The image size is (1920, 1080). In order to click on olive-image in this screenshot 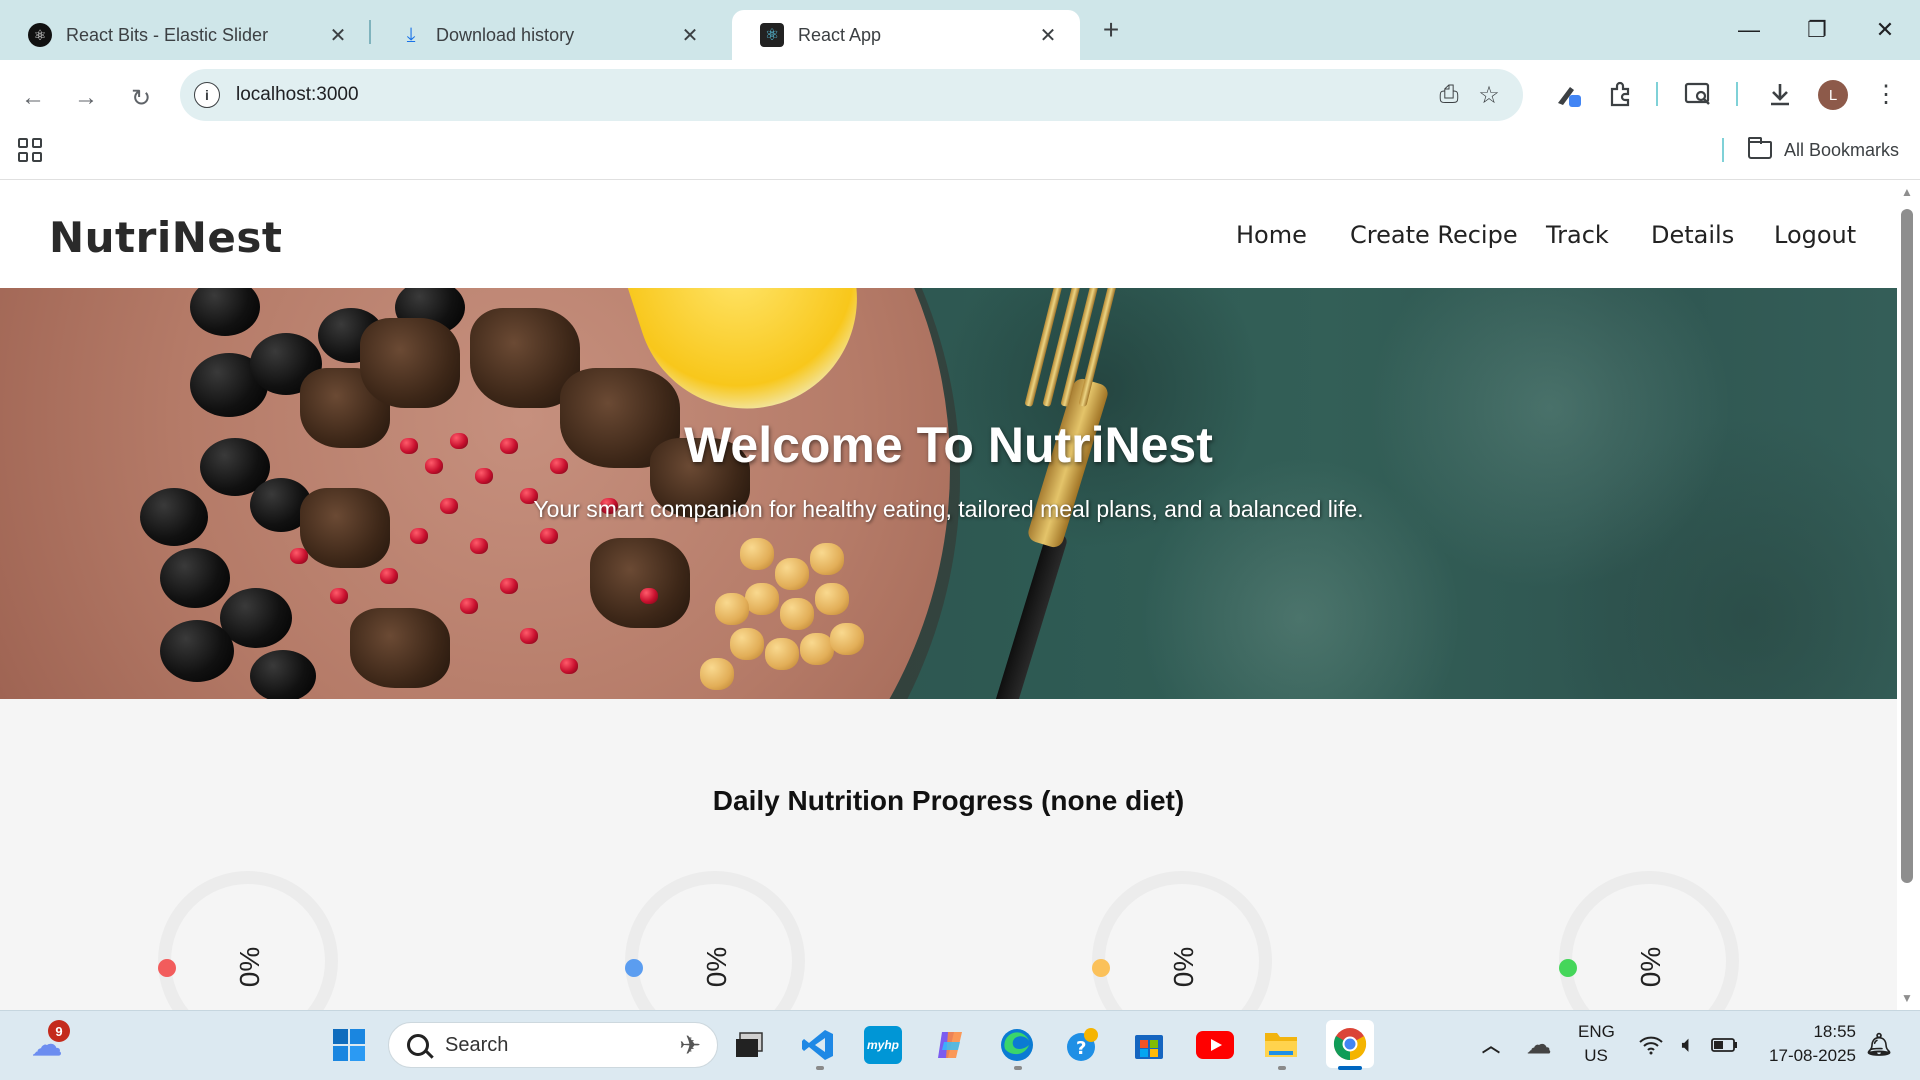, I will do `click(197, 651)`.